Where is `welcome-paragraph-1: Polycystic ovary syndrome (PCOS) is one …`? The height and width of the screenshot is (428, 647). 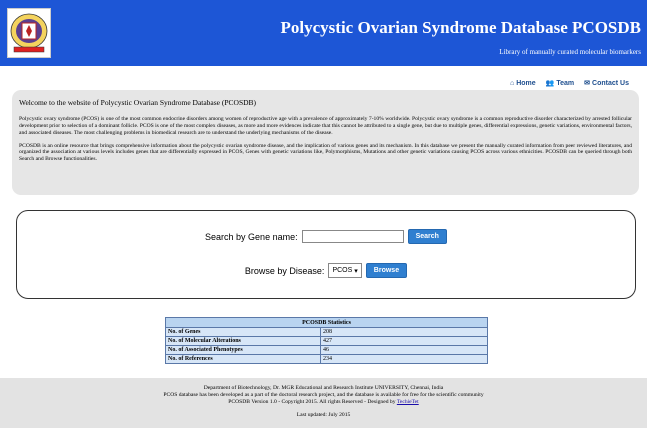 welcome-paragraph-1: Polycystic ovary syndrome (PCOS) is one … is located at coordinates (325, 126).